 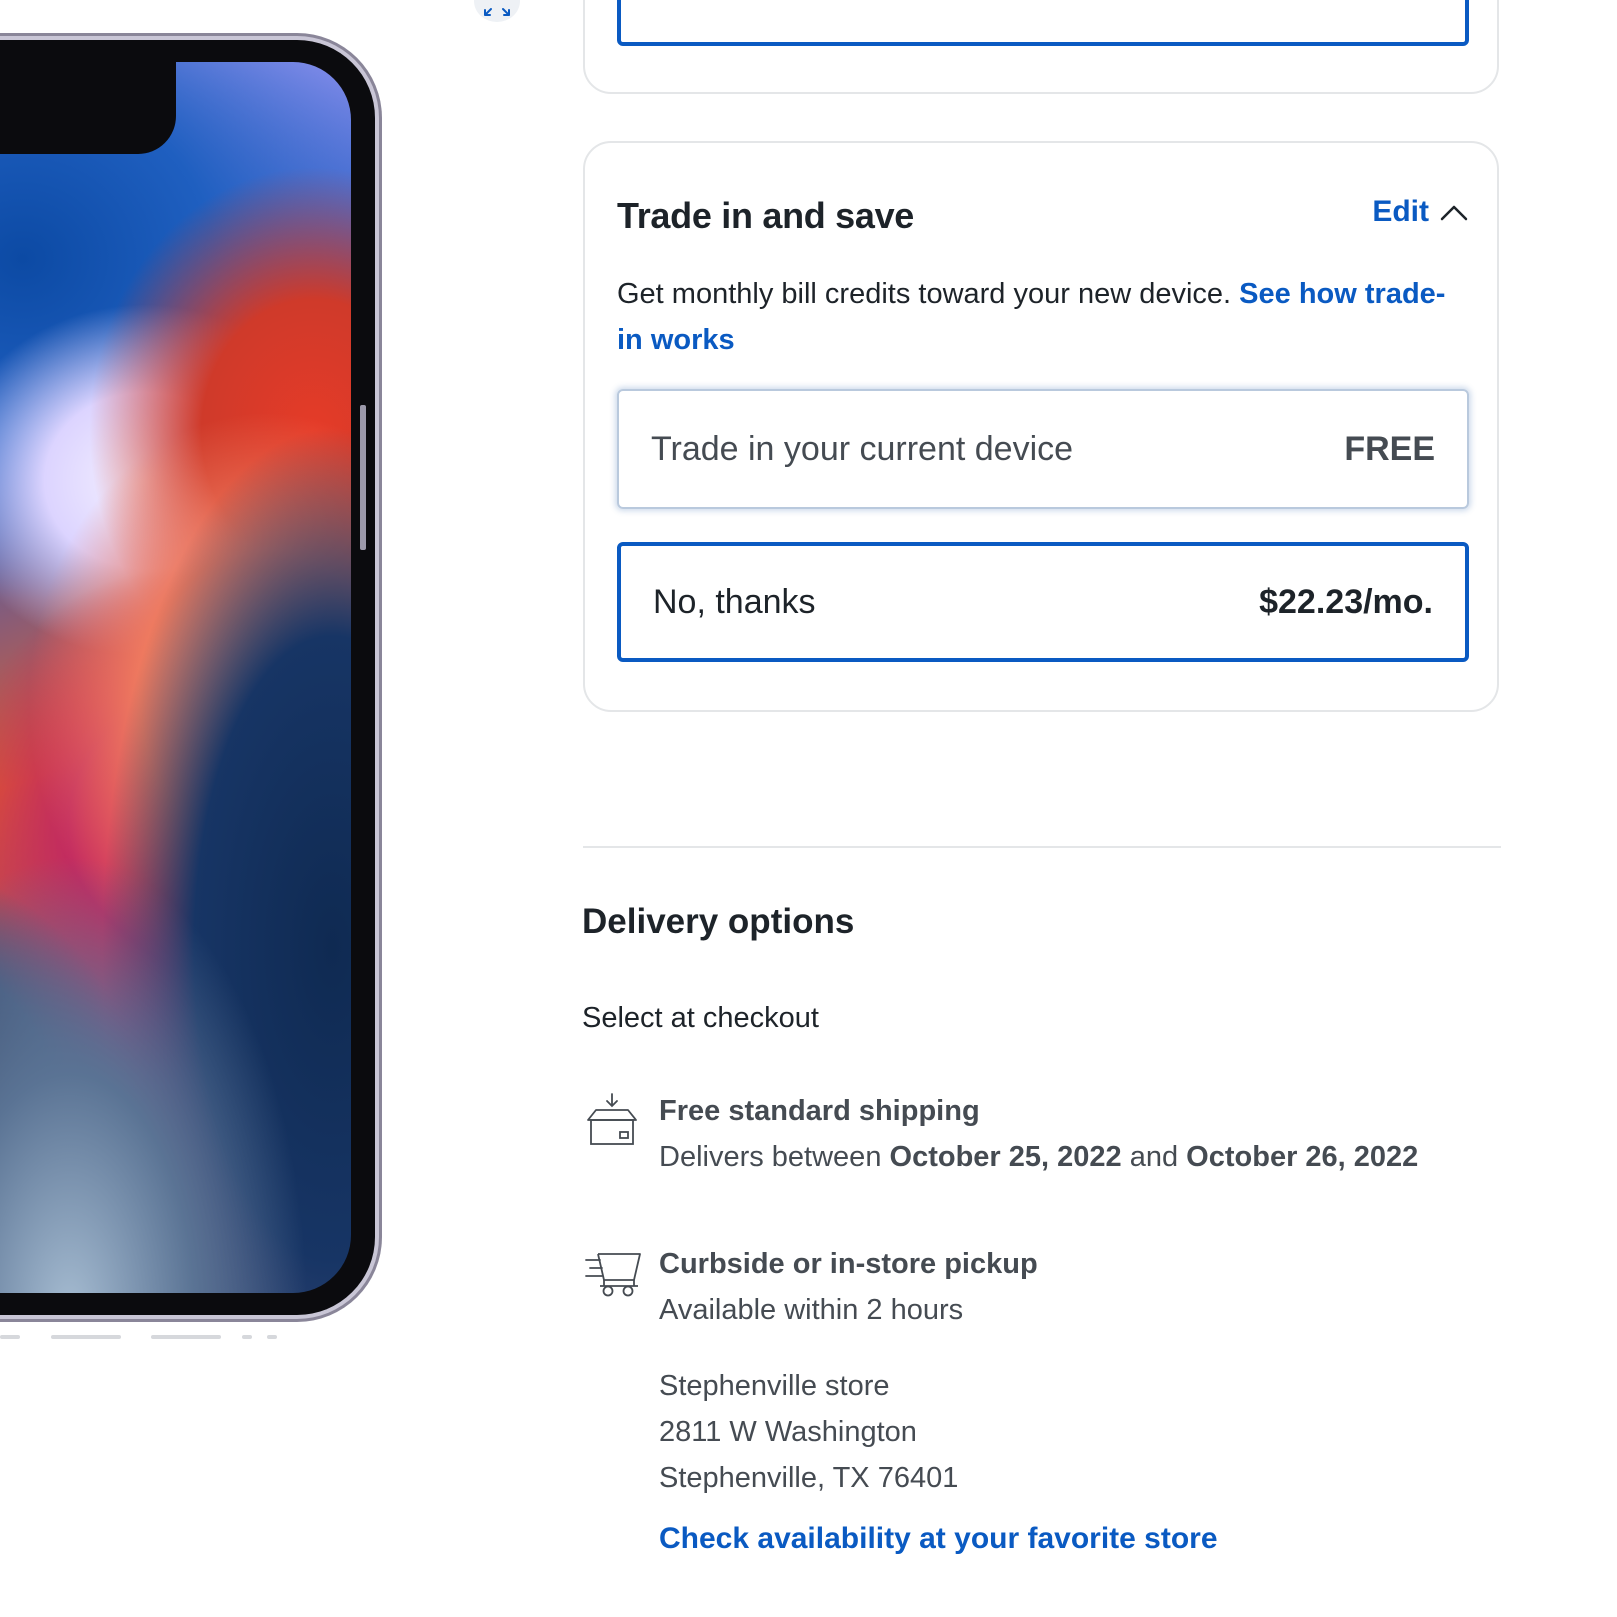 I want to click on previous-selected-option, so click(x=1043, y=23).